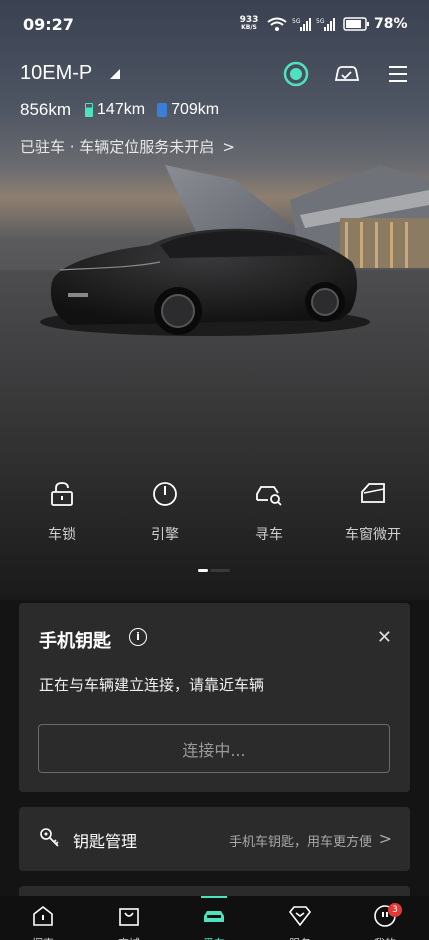 Image resolution: width=429 pixels, height=940 pixels. I want to click on find-car-icon, so click(269, 494).